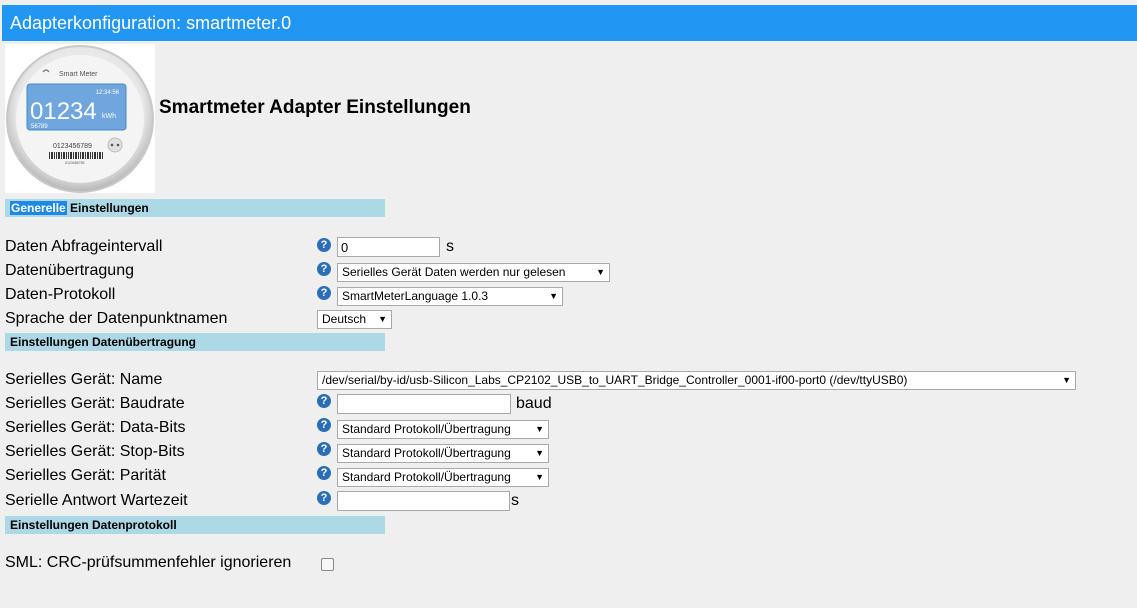 The image size is (1137, 608). I want to click on logo-reading: 01234, so click(63, 111).